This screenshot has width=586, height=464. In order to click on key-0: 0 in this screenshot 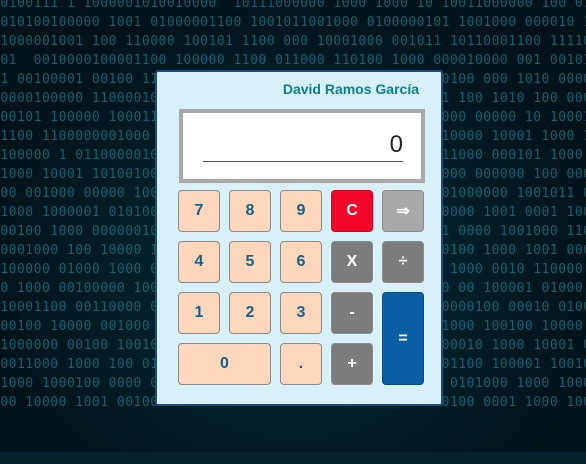, I will do `click(224, 364)`.